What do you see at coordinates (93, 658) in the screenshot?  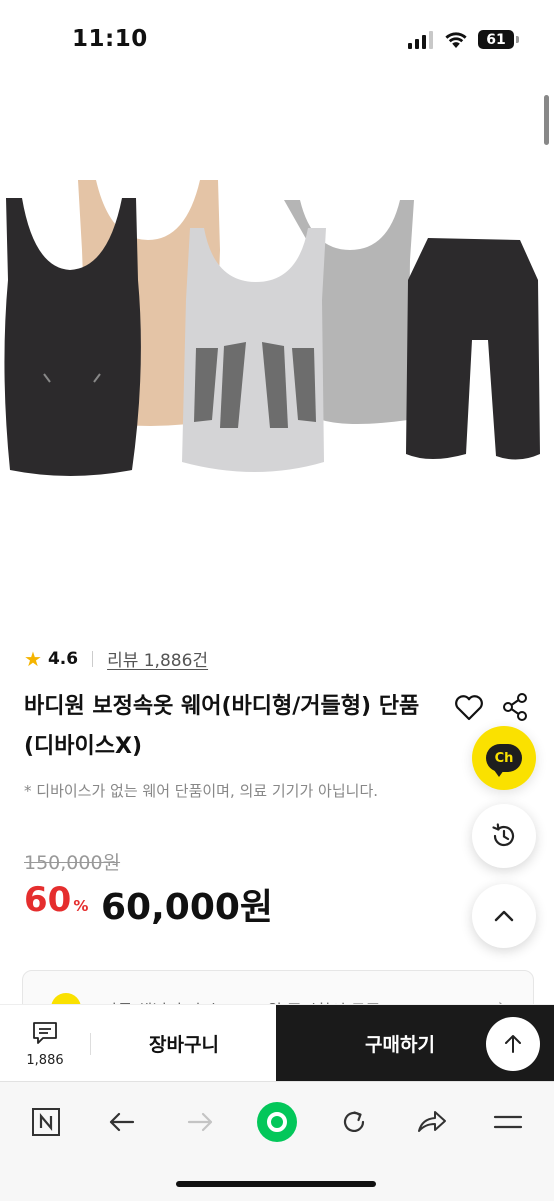 I see `rating-divider` at bounding box center [93, 658].